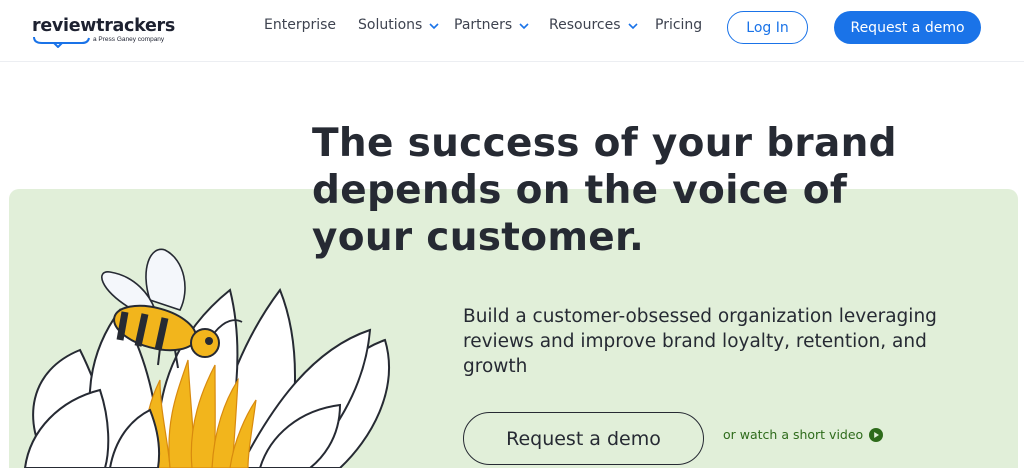 The image size is (1024, 468). What do you see at coordinates (767, 27) in the screenshot?
I see `login-button: Log In` at bounding box center [767, 27].